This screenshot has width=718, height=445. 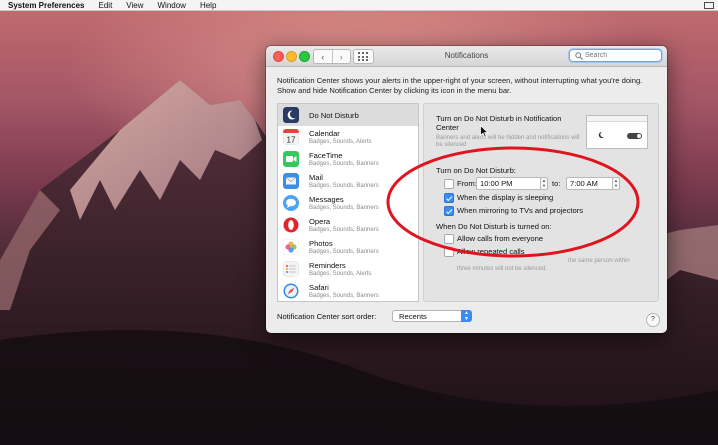 What do you see at coordinates (359, 5) in the screenshot?
I see `menu-bar: System Preferences Edit View Window Help` at bounding box center [359, 5].